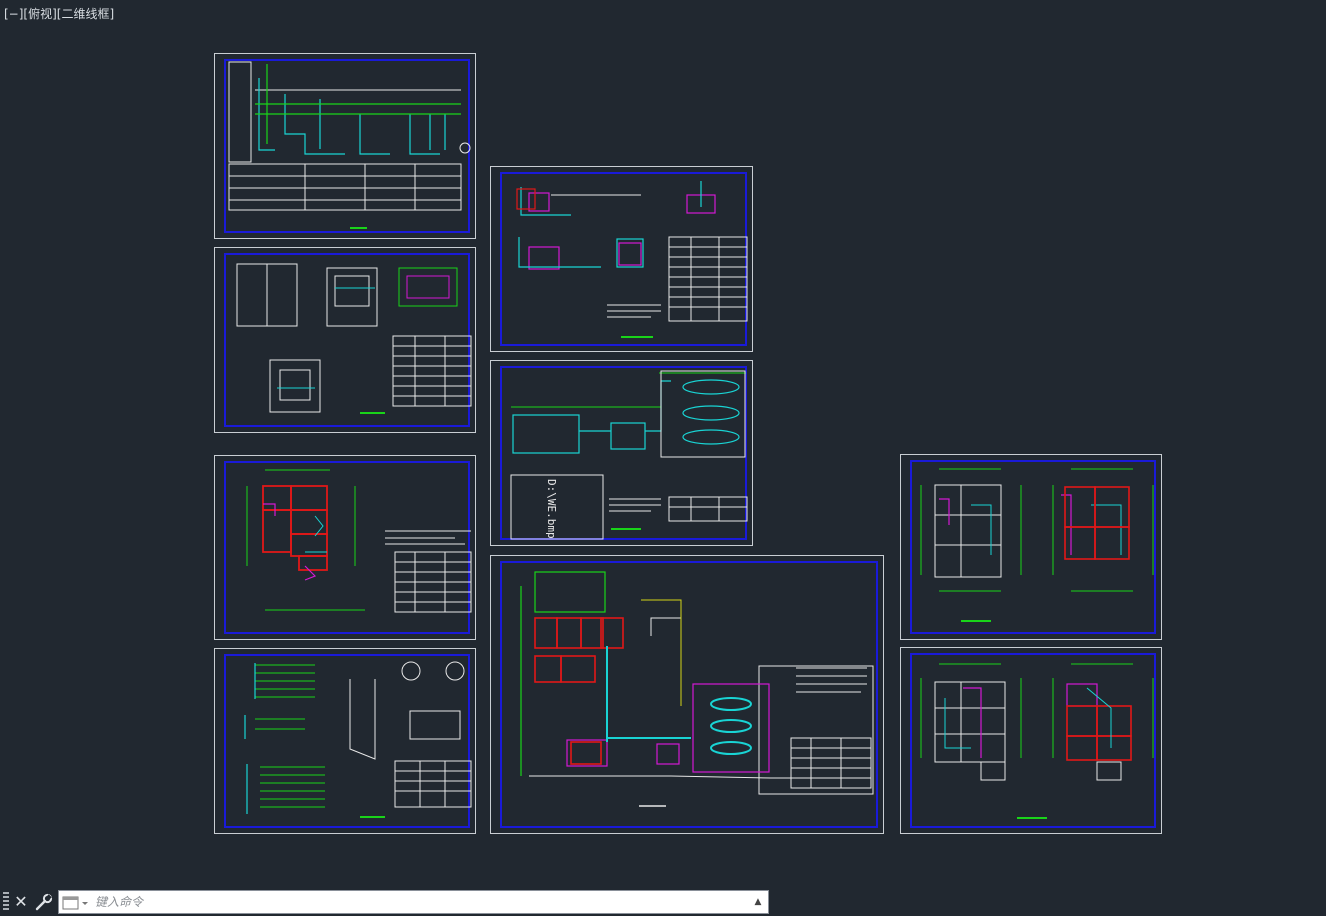 Image resolution: width=1326 pixels, height=916 pixels. Describe the element at coordinates (44, 902) in the screenshot. I see `wrench-icon` at that location.